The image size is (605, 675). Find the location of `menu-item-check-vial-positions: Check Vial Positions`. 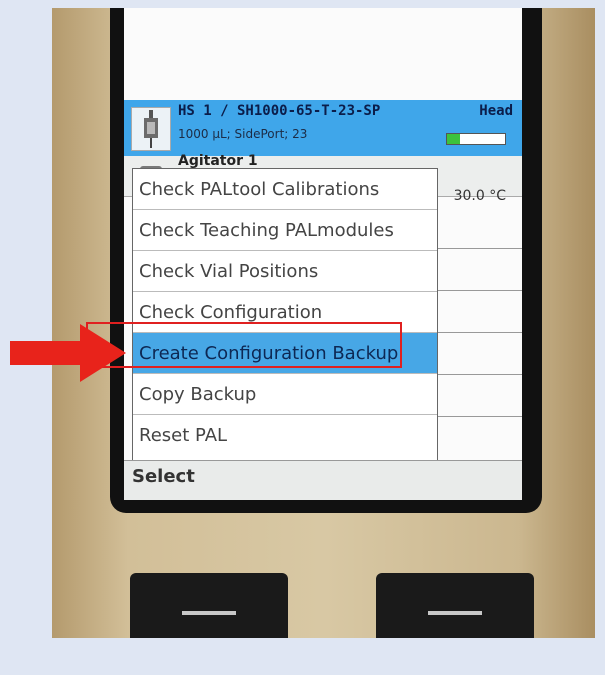

menu-item-check-vial-positions: Check Vial Positions is located at coordinates (285, 271).